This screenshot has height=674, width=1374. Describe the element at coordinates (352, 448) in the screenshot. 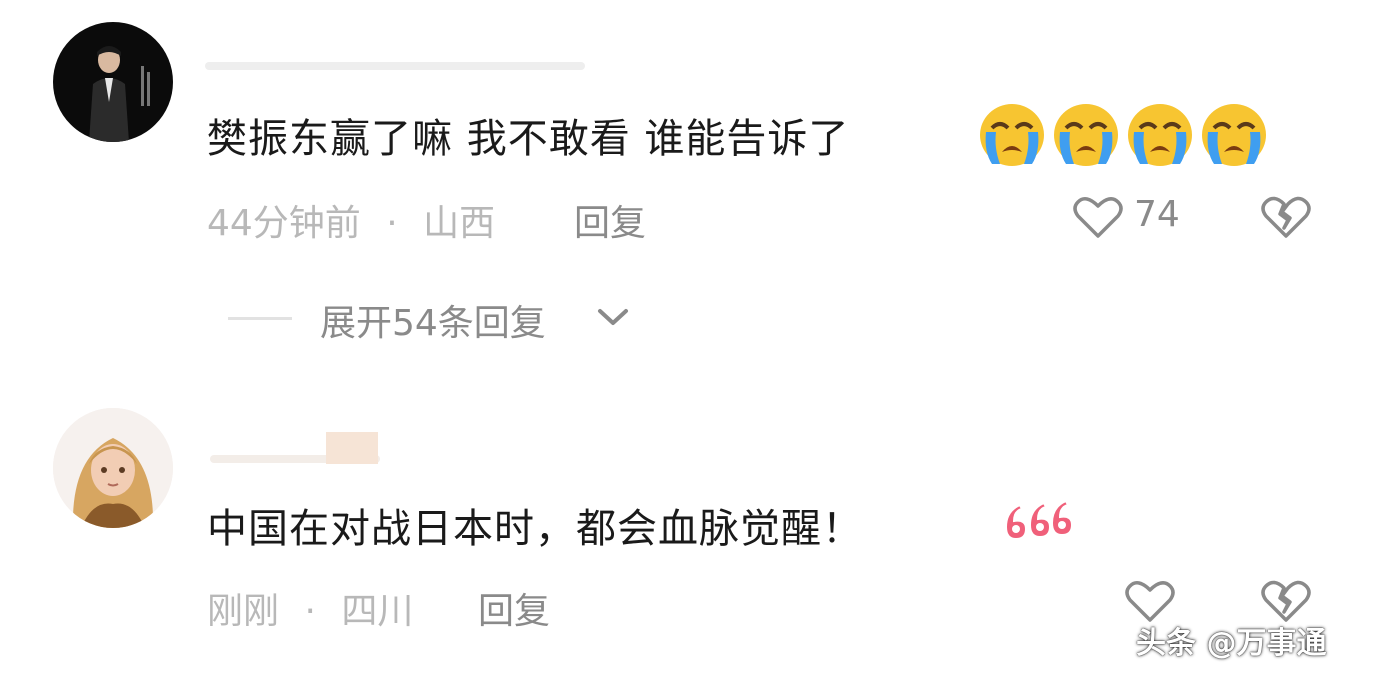

I see `username-redacted-block` at that location.